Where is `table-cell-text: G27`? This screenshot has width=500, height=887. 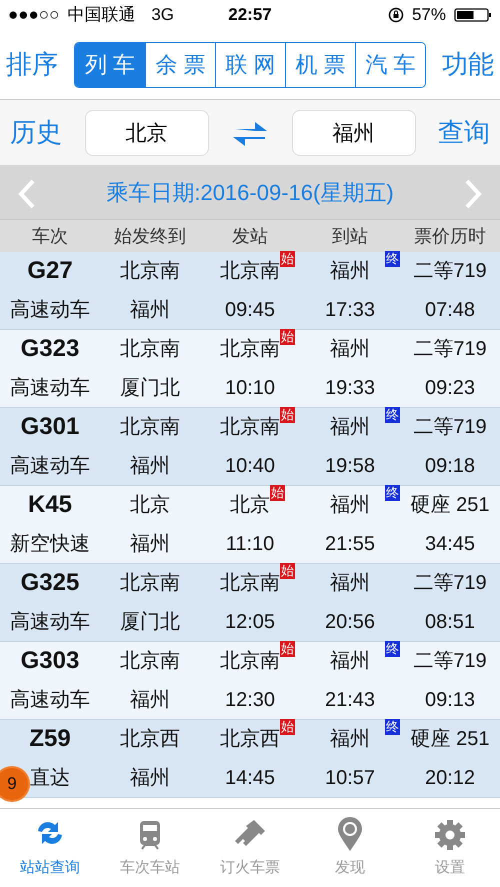
table-cell-text: G27 is located at coordinates (50, 271).